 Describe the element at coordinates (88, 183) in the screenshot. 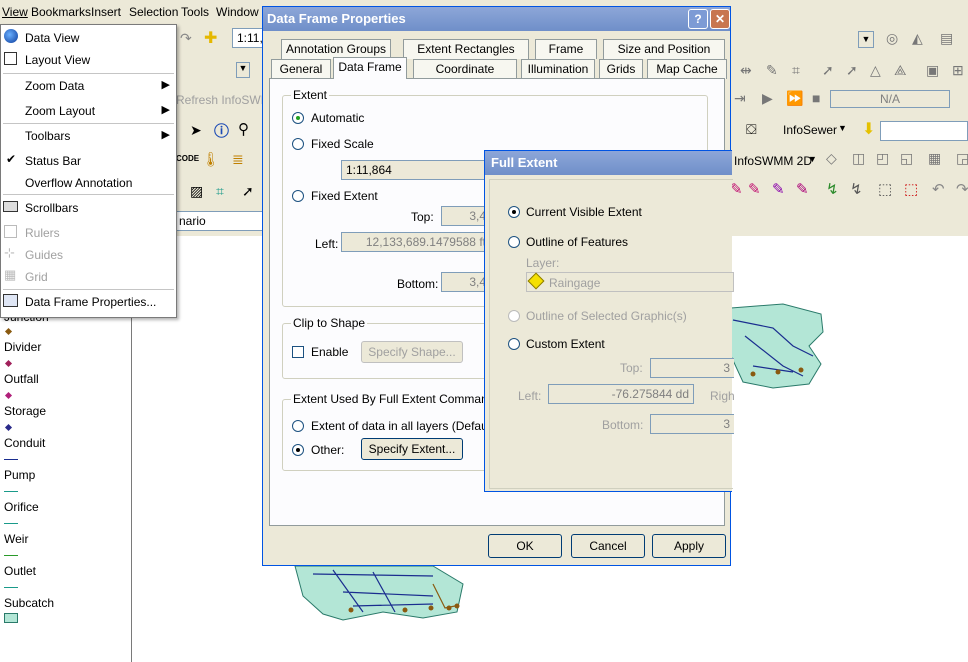

I see `menu-item-overflow-annotation: Overflow Annotation` at that location.